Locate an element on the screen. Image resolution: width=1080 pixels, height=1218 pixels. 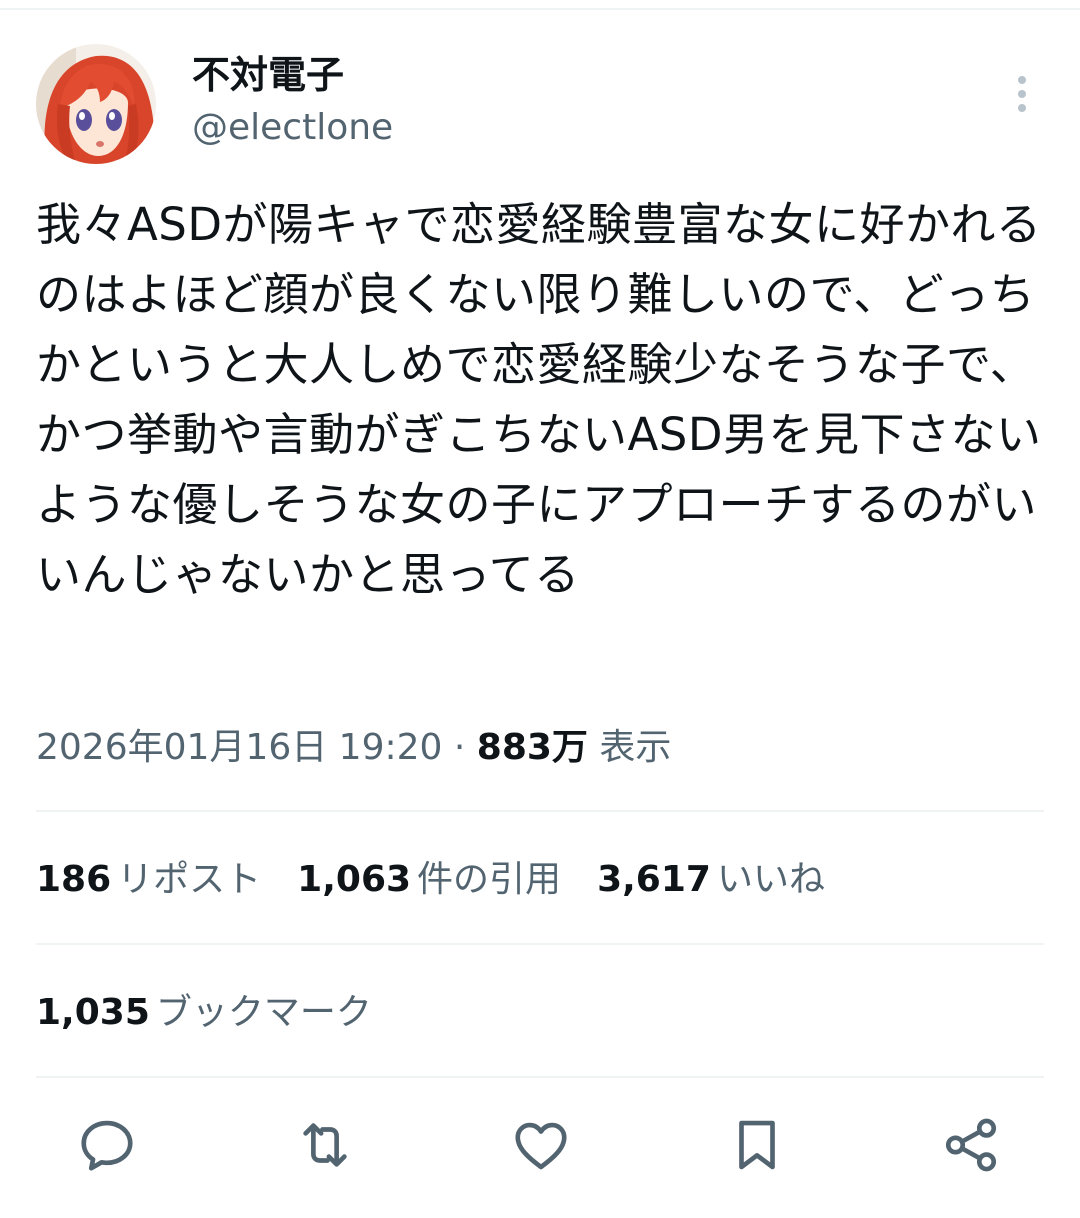
user-handle: @electlone is located at coordinates (292, 128).